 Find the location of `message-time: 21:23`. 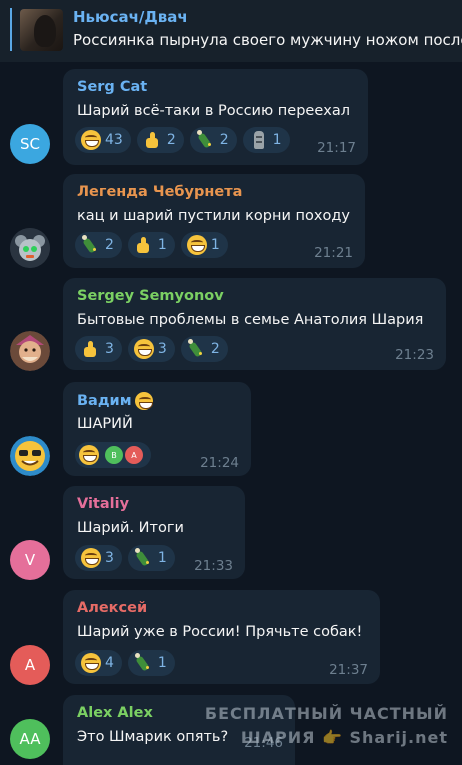

message-time: 21:23 is located at coordinates (414, 355).